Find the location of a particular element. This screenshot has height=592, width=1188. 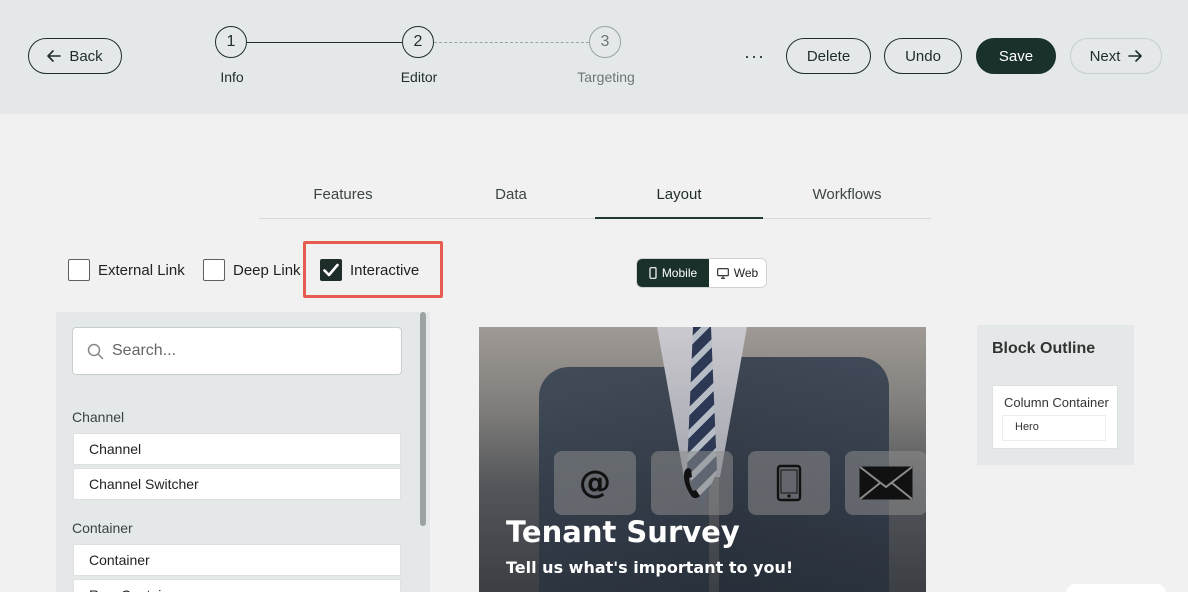

tab-layout: Layout is located at coordinates (679, 197).